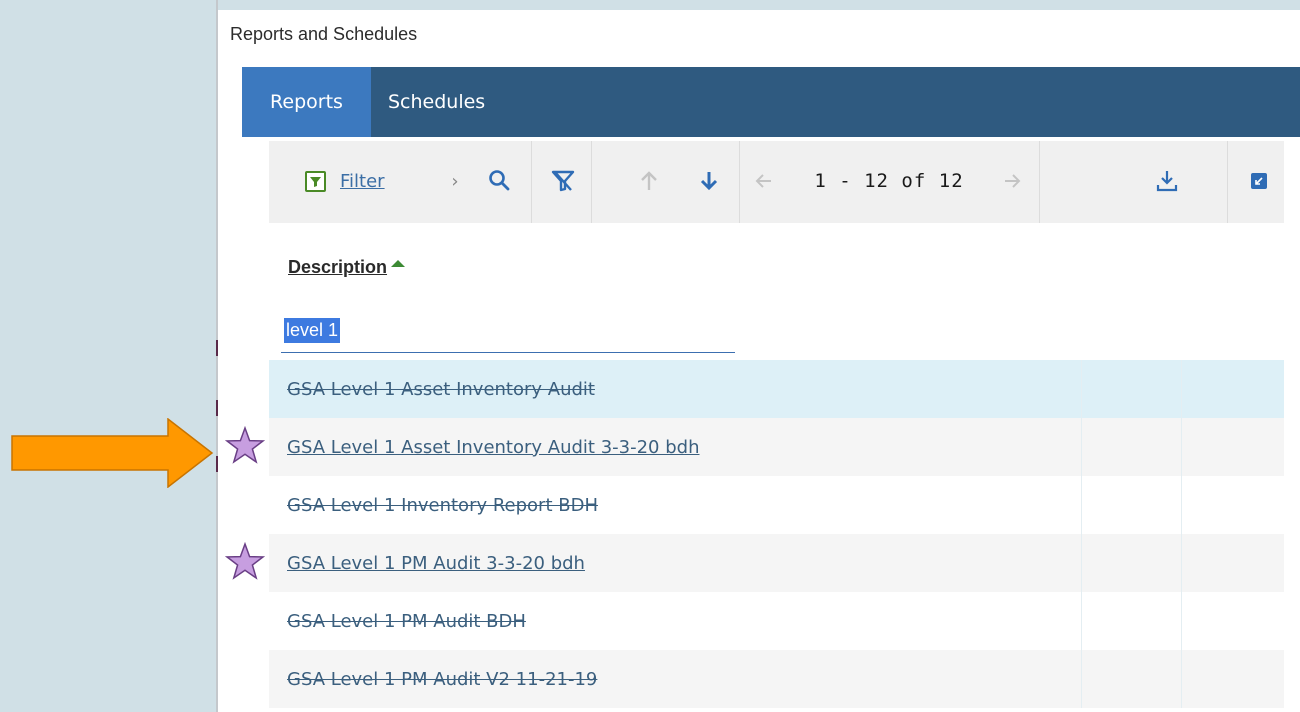 The height and width of the screenshot is (712, 1300). I want to click on report-link: GSA Level 1 PM Audit V2 11-21-19, so click(442, 679).